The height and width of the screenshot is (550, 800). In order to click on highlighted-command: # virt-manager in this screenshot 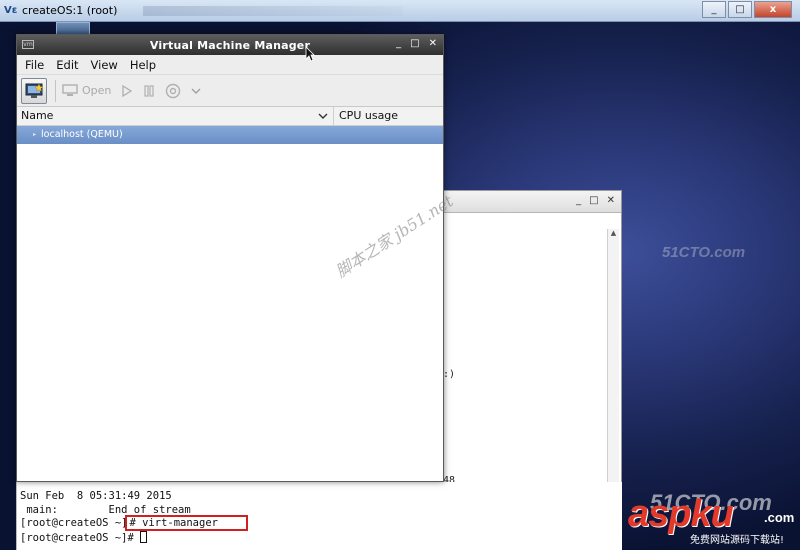, I will do `click(186, 523)`.